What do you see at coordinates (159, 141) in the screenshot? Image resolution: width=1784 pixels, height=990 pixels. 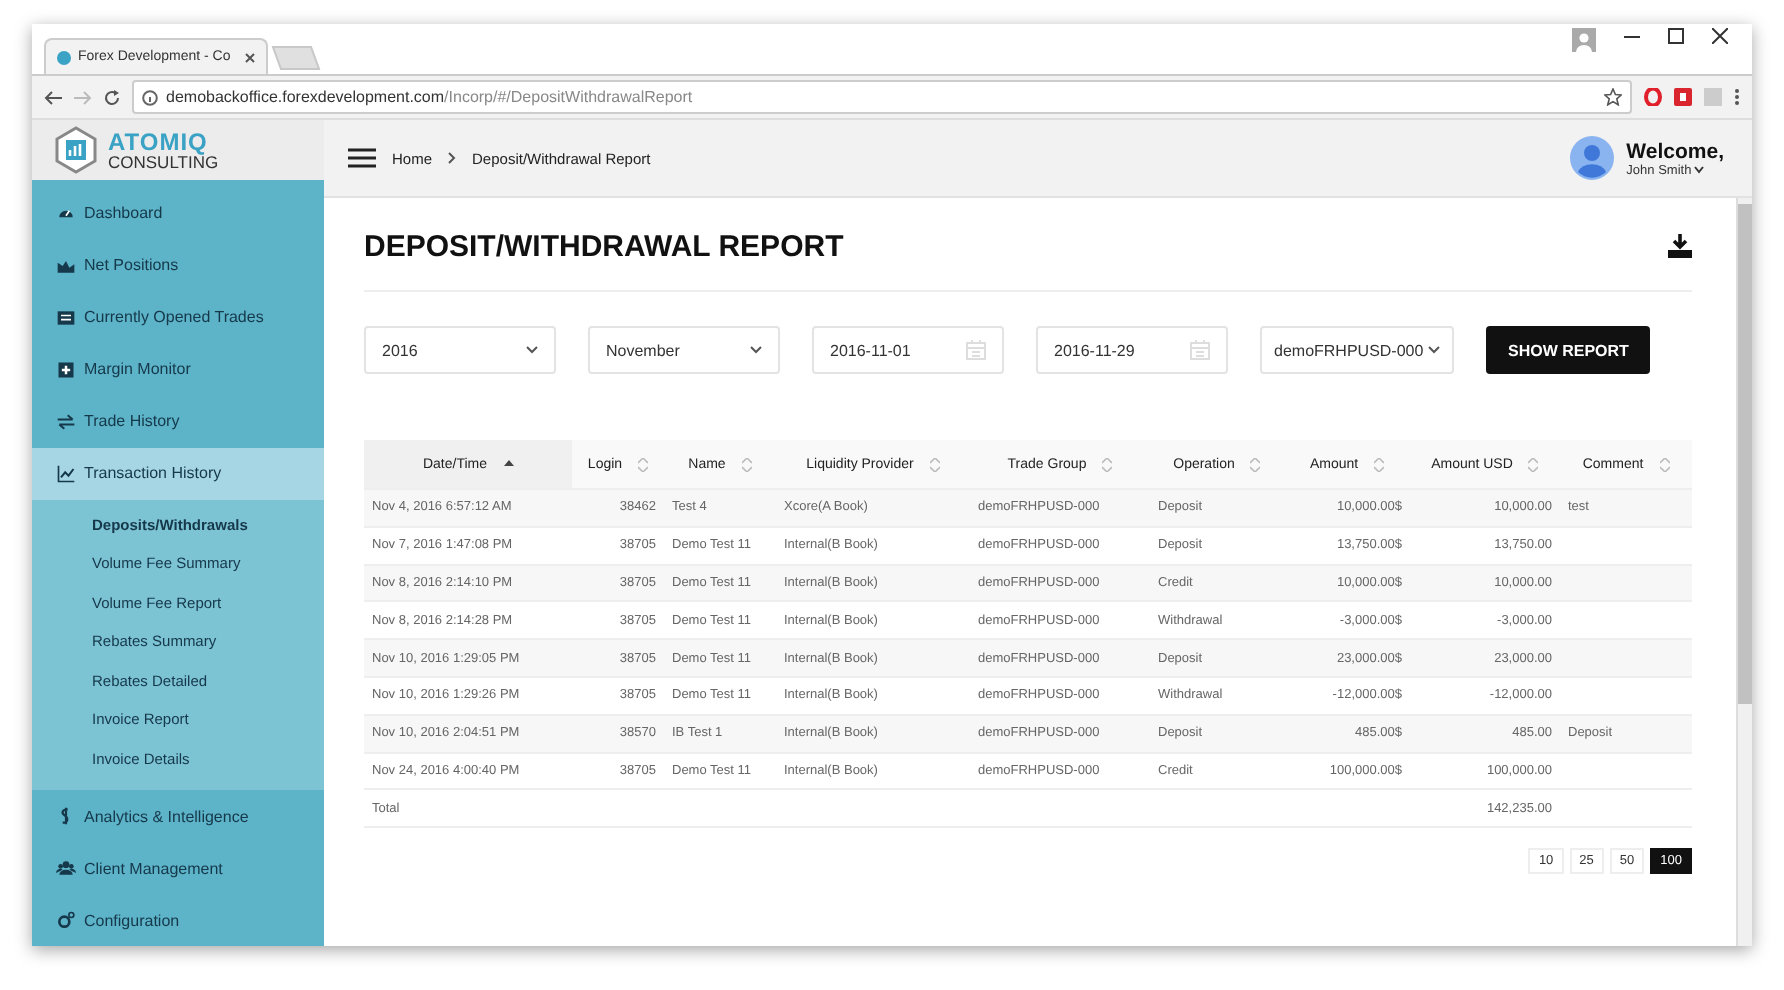 I see `logo-text: ATOMIQ` at bounding box center [159, 141].